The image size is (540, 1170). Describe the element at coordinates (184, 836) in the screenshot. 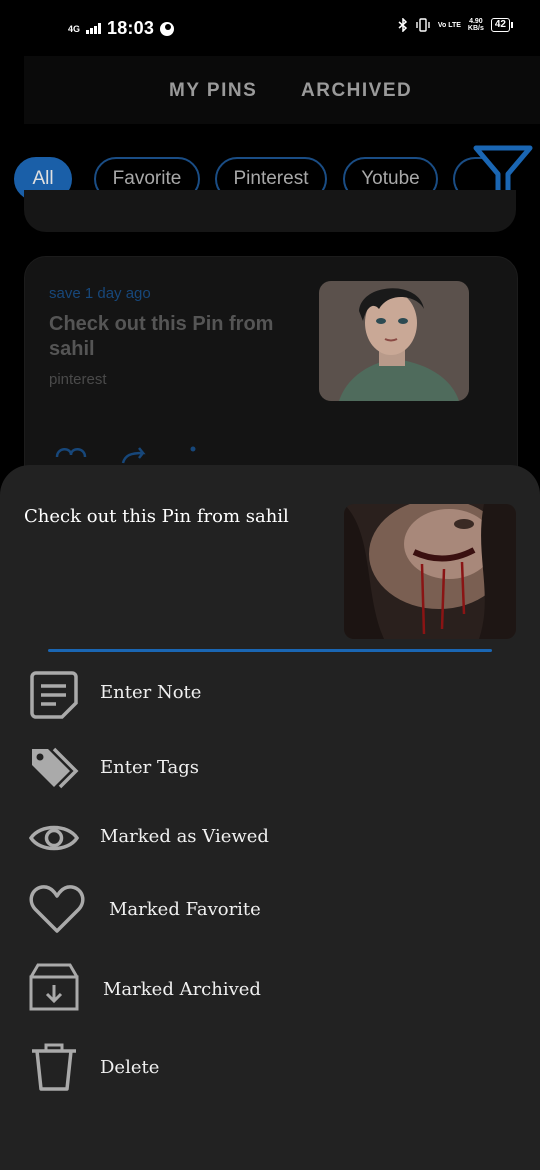

I see `menu-label-marked-viewed: Marked as Viewed` at that location.